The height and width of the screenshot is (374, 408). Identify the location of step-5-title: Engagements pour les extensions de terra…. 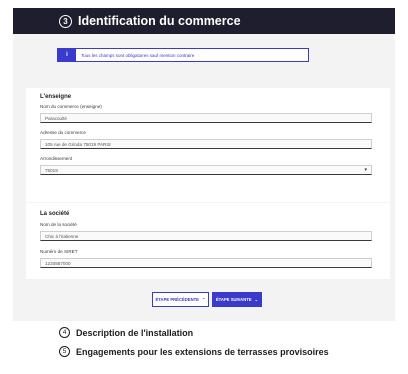
(202, 351).